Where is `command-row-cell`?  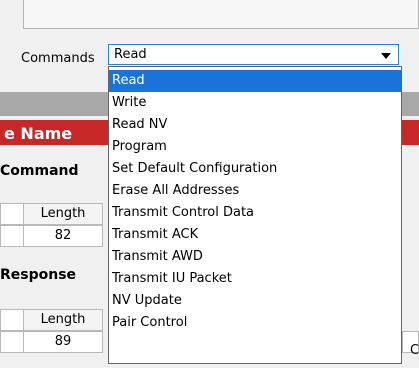
command-row-cell is located at coordinates (12, 236).